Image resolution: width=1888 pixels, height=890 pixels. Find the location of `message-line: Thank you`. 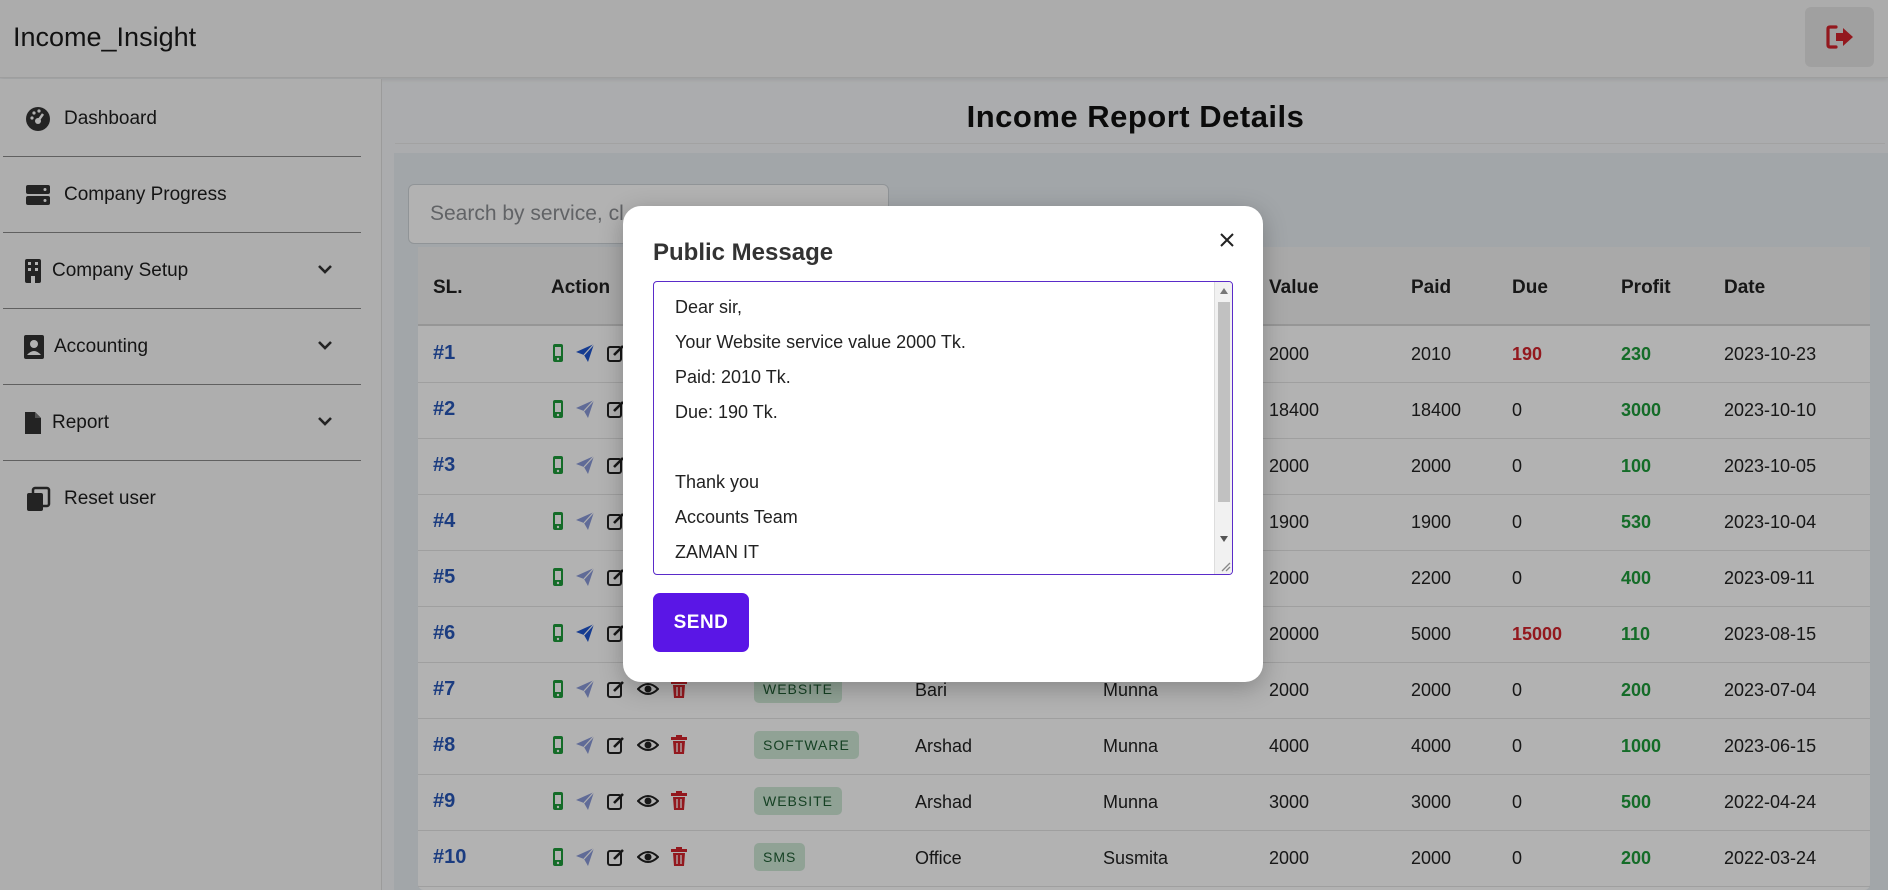

message-line: Thank you is located at coordinates (717, 482).